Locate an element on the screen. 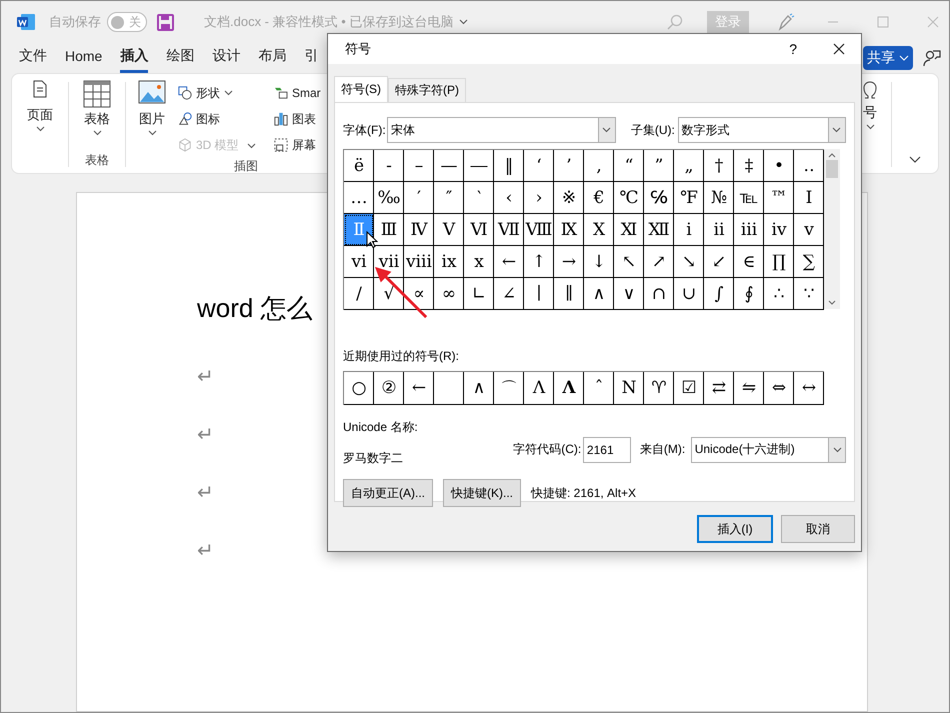 Image resolution: width=950 pixels, height=713 pixels. picture-button: 图片 is located at coordinates (152, 108).